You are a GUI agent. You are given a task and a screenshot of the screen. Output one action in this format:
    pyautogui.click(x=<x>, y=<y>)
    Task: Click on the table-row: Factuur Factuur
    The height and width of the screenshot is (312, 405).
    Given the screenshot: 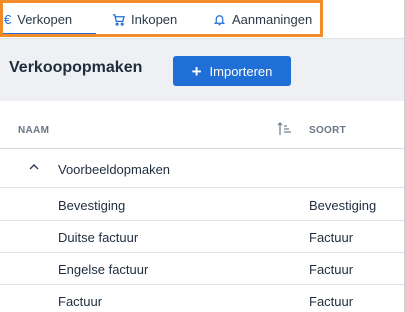 What is the action you would take?
    pyautogui.click(x=202, y=298)
    